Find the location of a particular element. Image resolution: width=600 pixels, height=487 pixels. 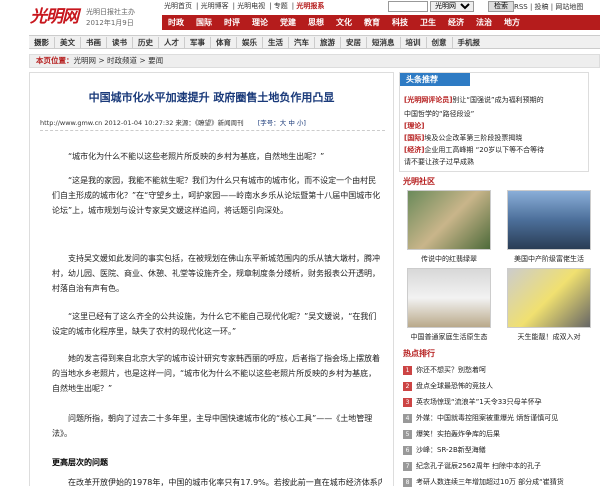

subnav-item: 美文 is located at coordinates (68, 42).